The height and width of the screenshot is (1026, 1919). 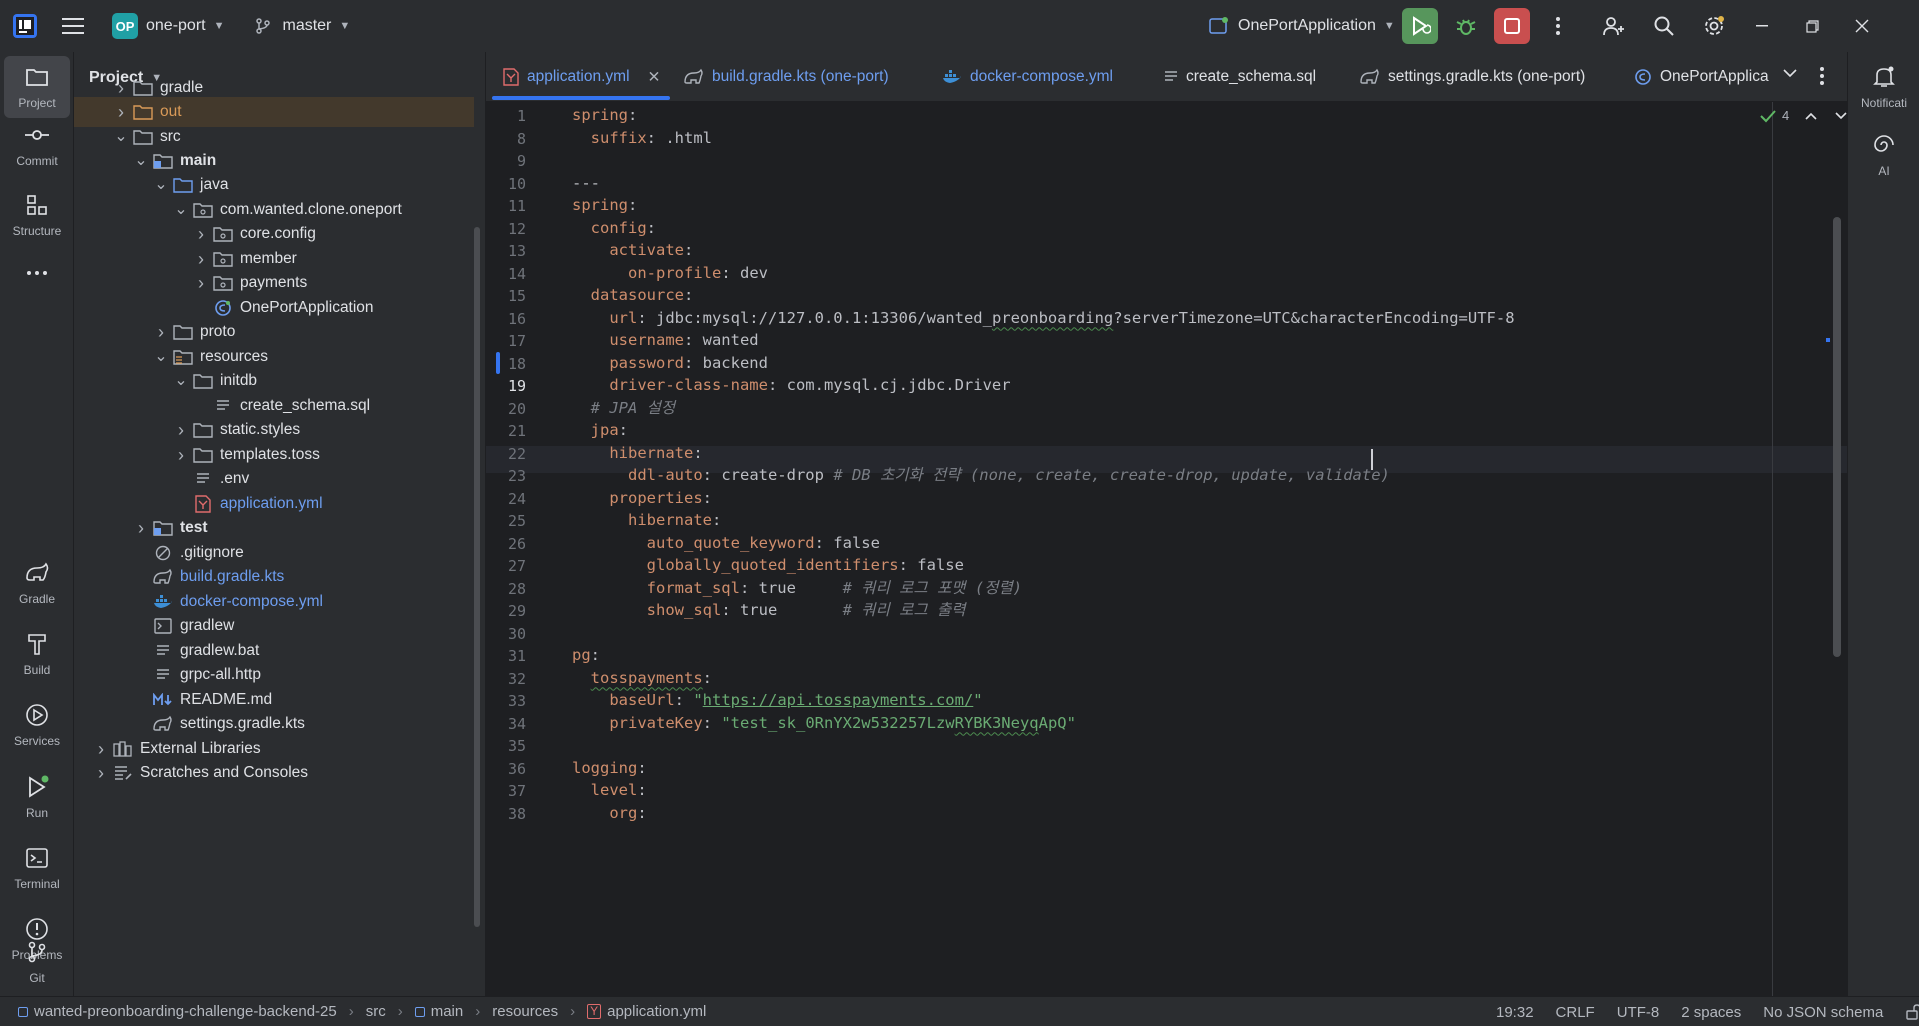 I want to click on tab-application-yml: application.yml ✕, so click(x=582, y=77).